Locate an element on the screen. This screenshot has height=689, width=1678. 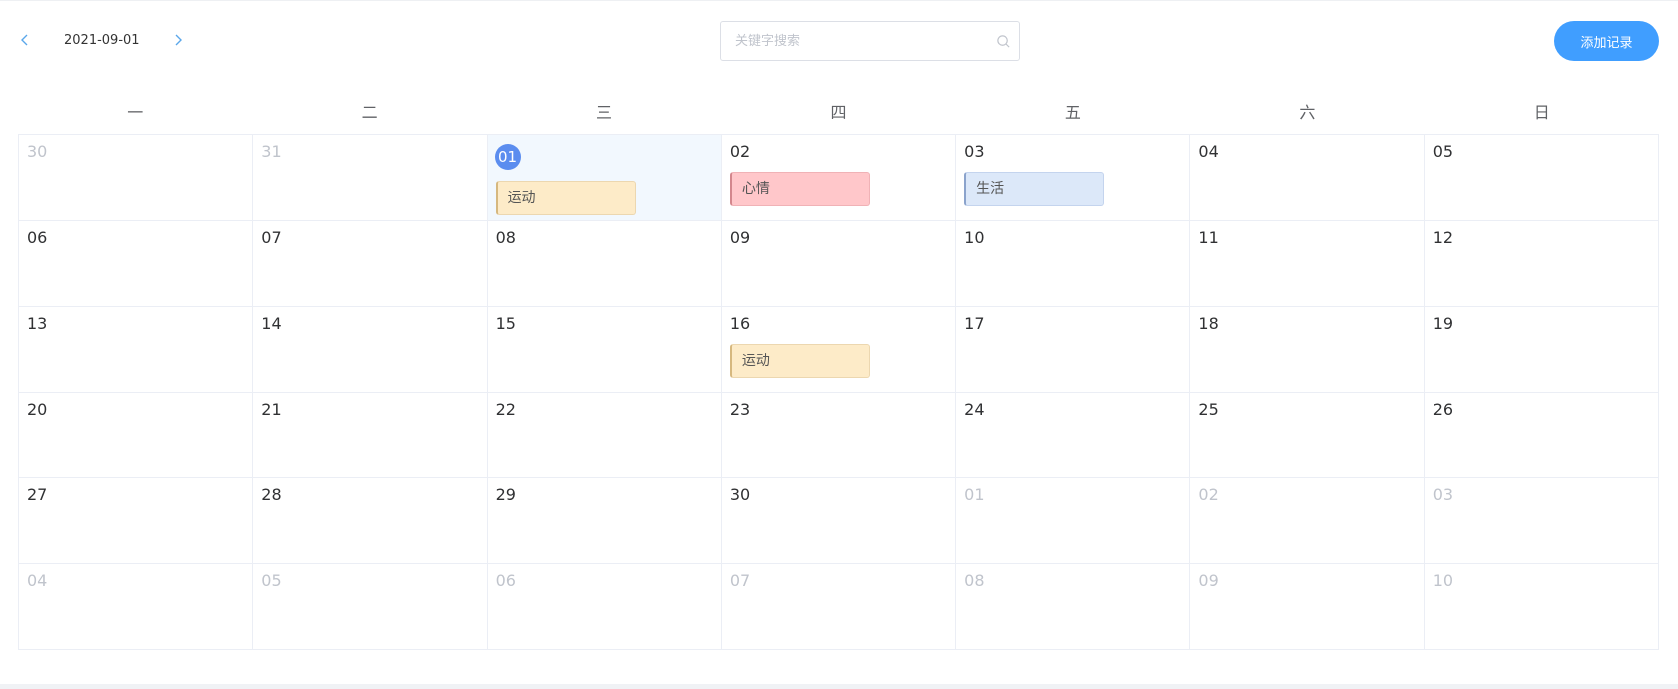
day-cell: 03 生活 is located at coordinates (1073, 178).